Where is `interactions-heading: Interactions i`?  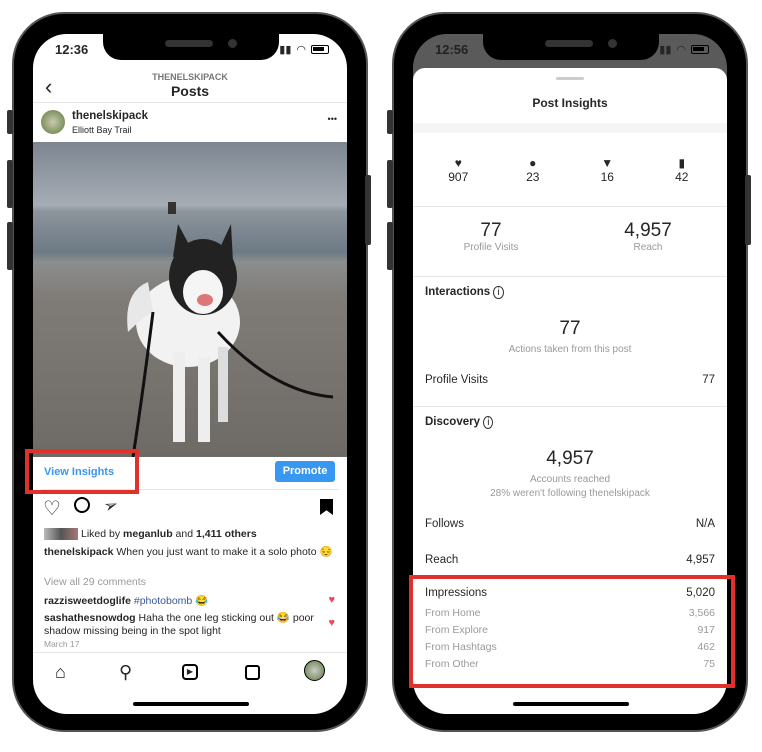 interactions-heading: Interactions i is located at coordinates (464, 292).